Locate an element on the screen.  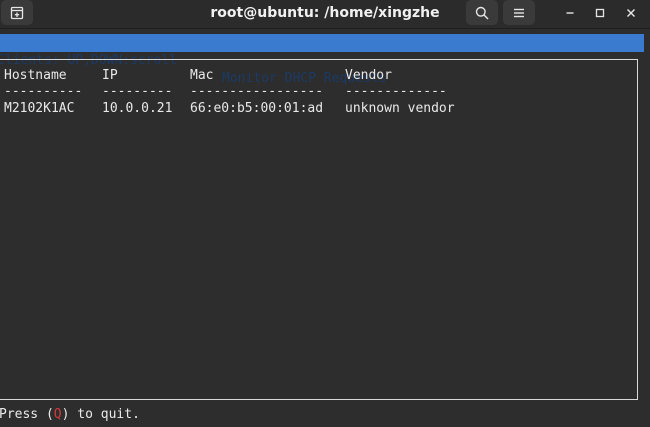
window-title: root@ubuntu: /home/xingzhe is located at coordinates (325, 13).